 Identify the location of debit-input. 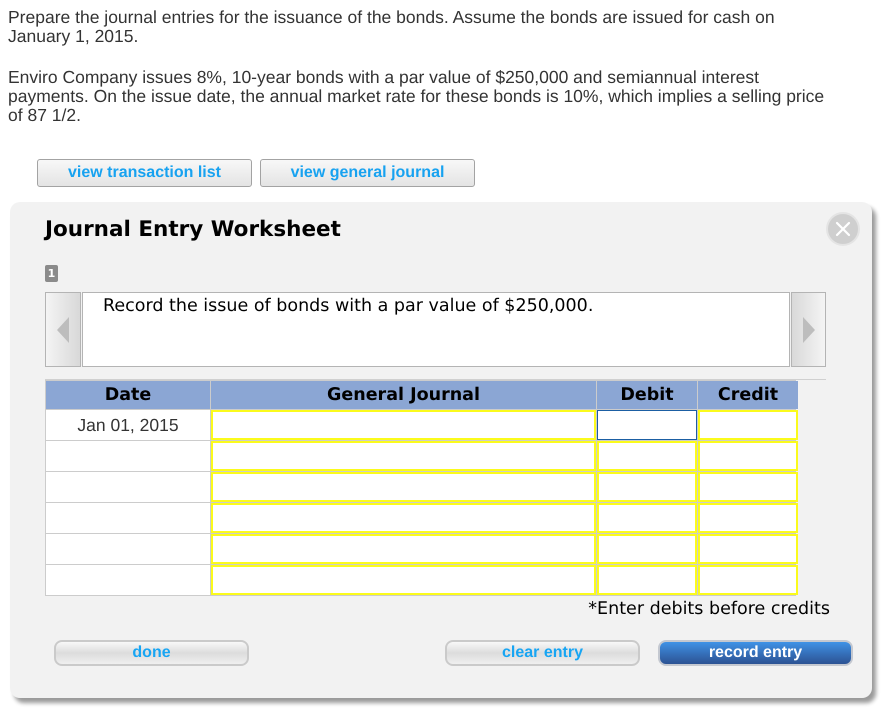
(647, 425).